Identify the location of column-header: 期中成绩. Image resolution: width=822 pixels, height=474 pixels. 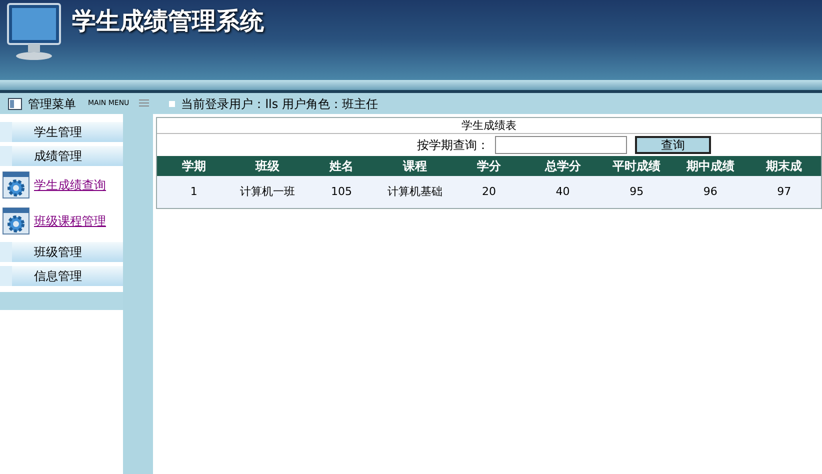
(710, 166).